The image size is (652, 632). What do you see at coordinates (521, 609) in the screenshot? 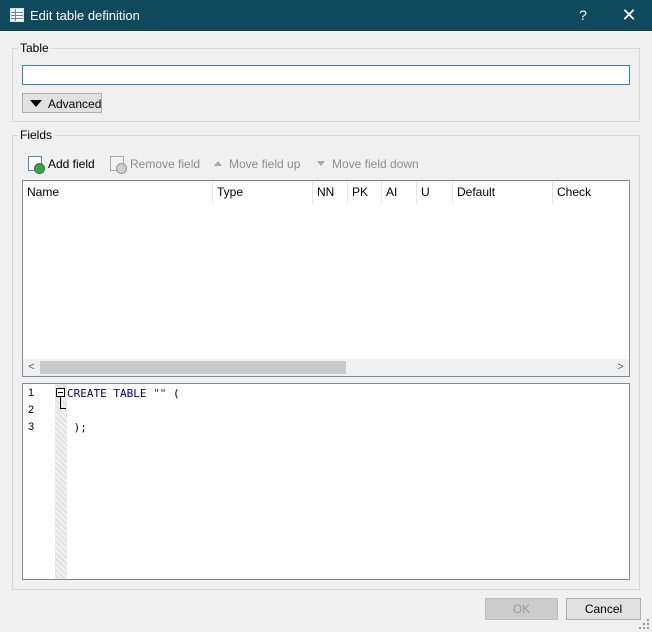
I see `ok-button: OK` at bounding box center [521, 609].